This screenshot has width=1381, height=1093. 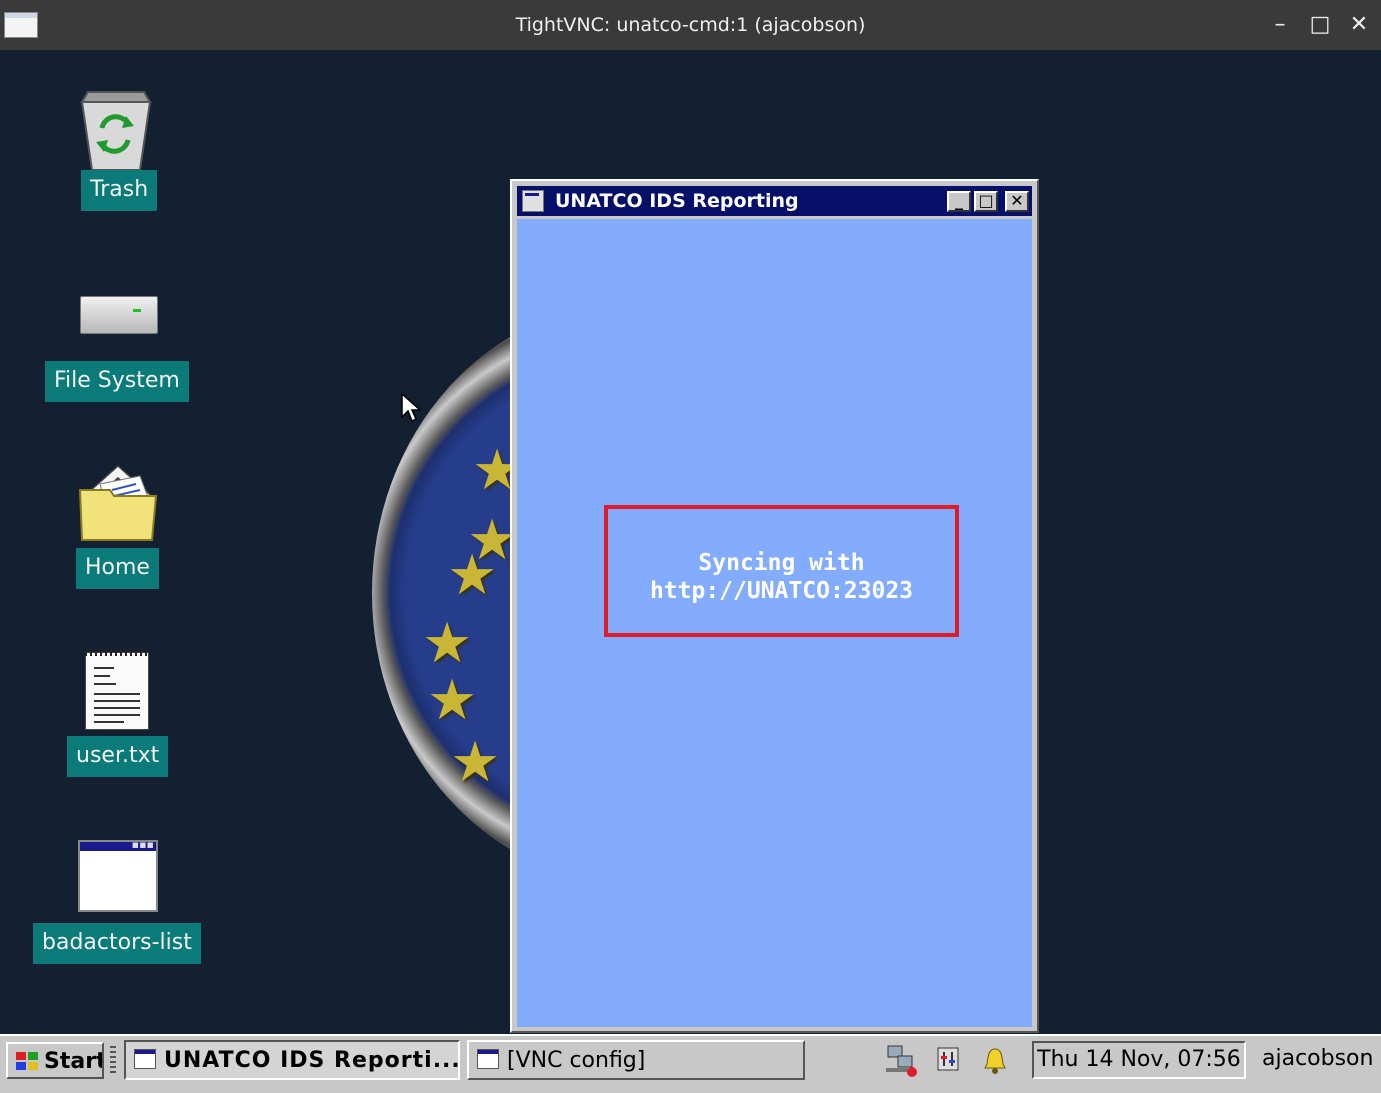 I want to click on start-button: Start, so click(x=55, y=1060).